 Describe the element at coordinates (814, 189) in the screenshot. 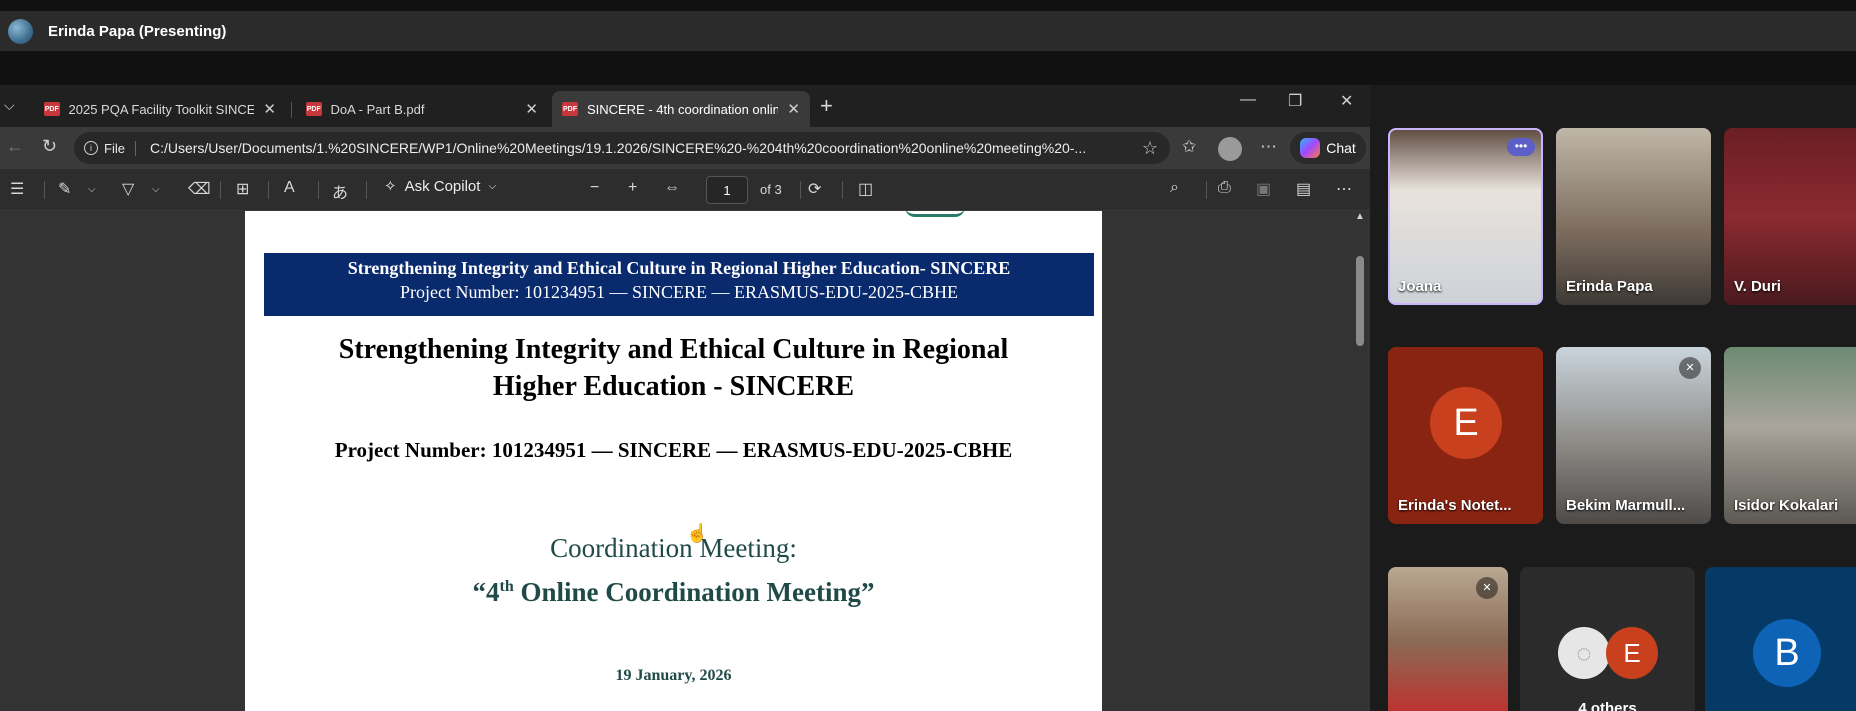

I see `rotate-icon: ⟳` at that location.